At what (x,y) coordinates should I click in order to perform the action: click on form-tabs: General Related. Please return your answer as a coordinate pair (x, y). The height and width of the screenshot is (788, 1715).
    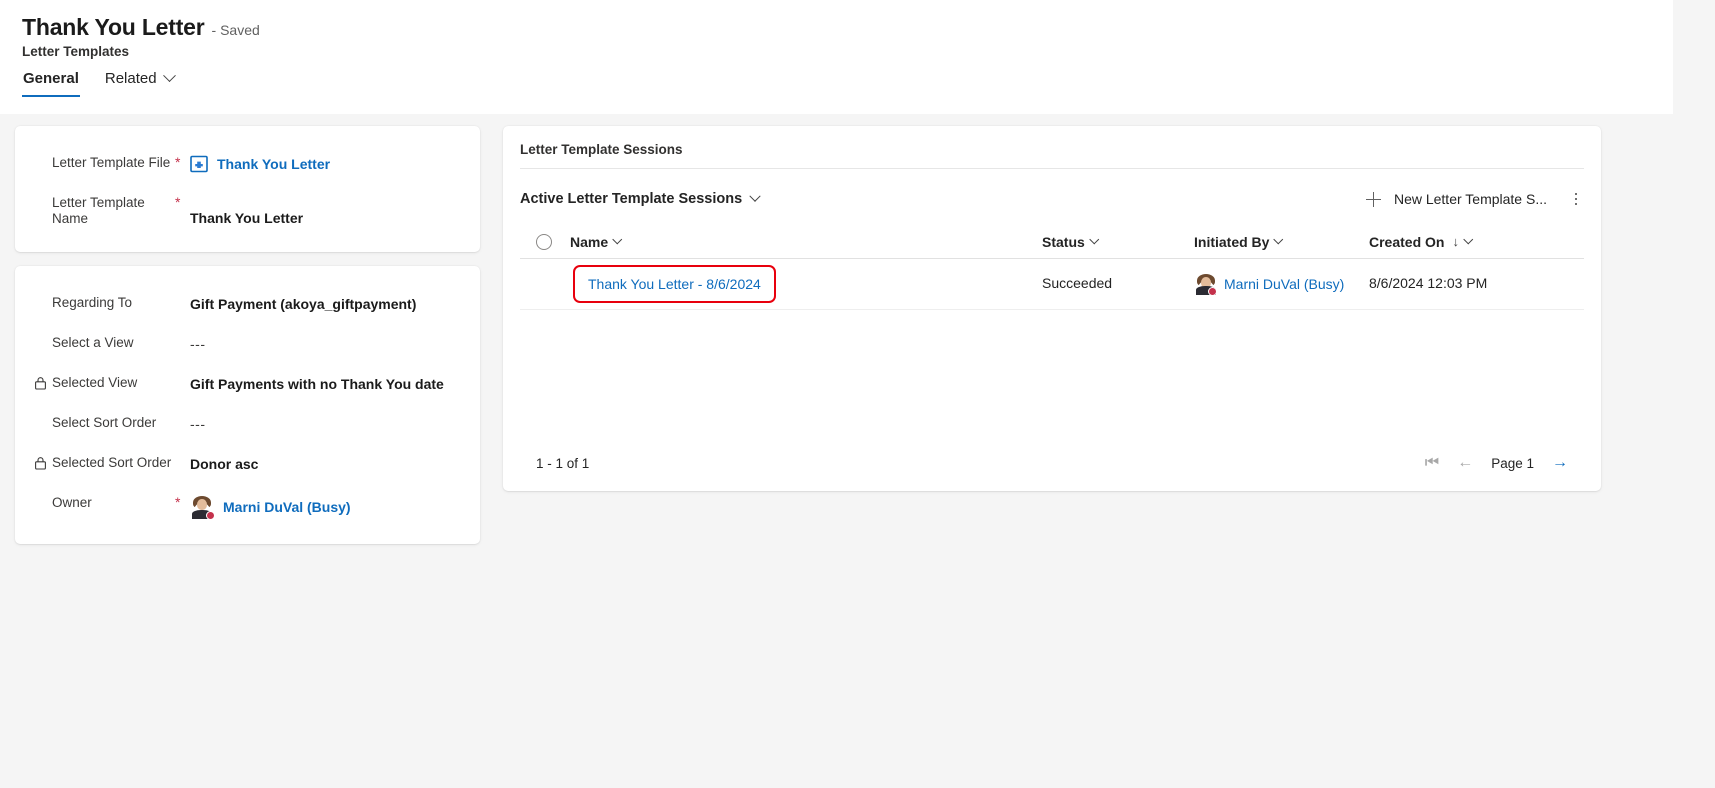
    Looking at the image, I should click on (99, 83).